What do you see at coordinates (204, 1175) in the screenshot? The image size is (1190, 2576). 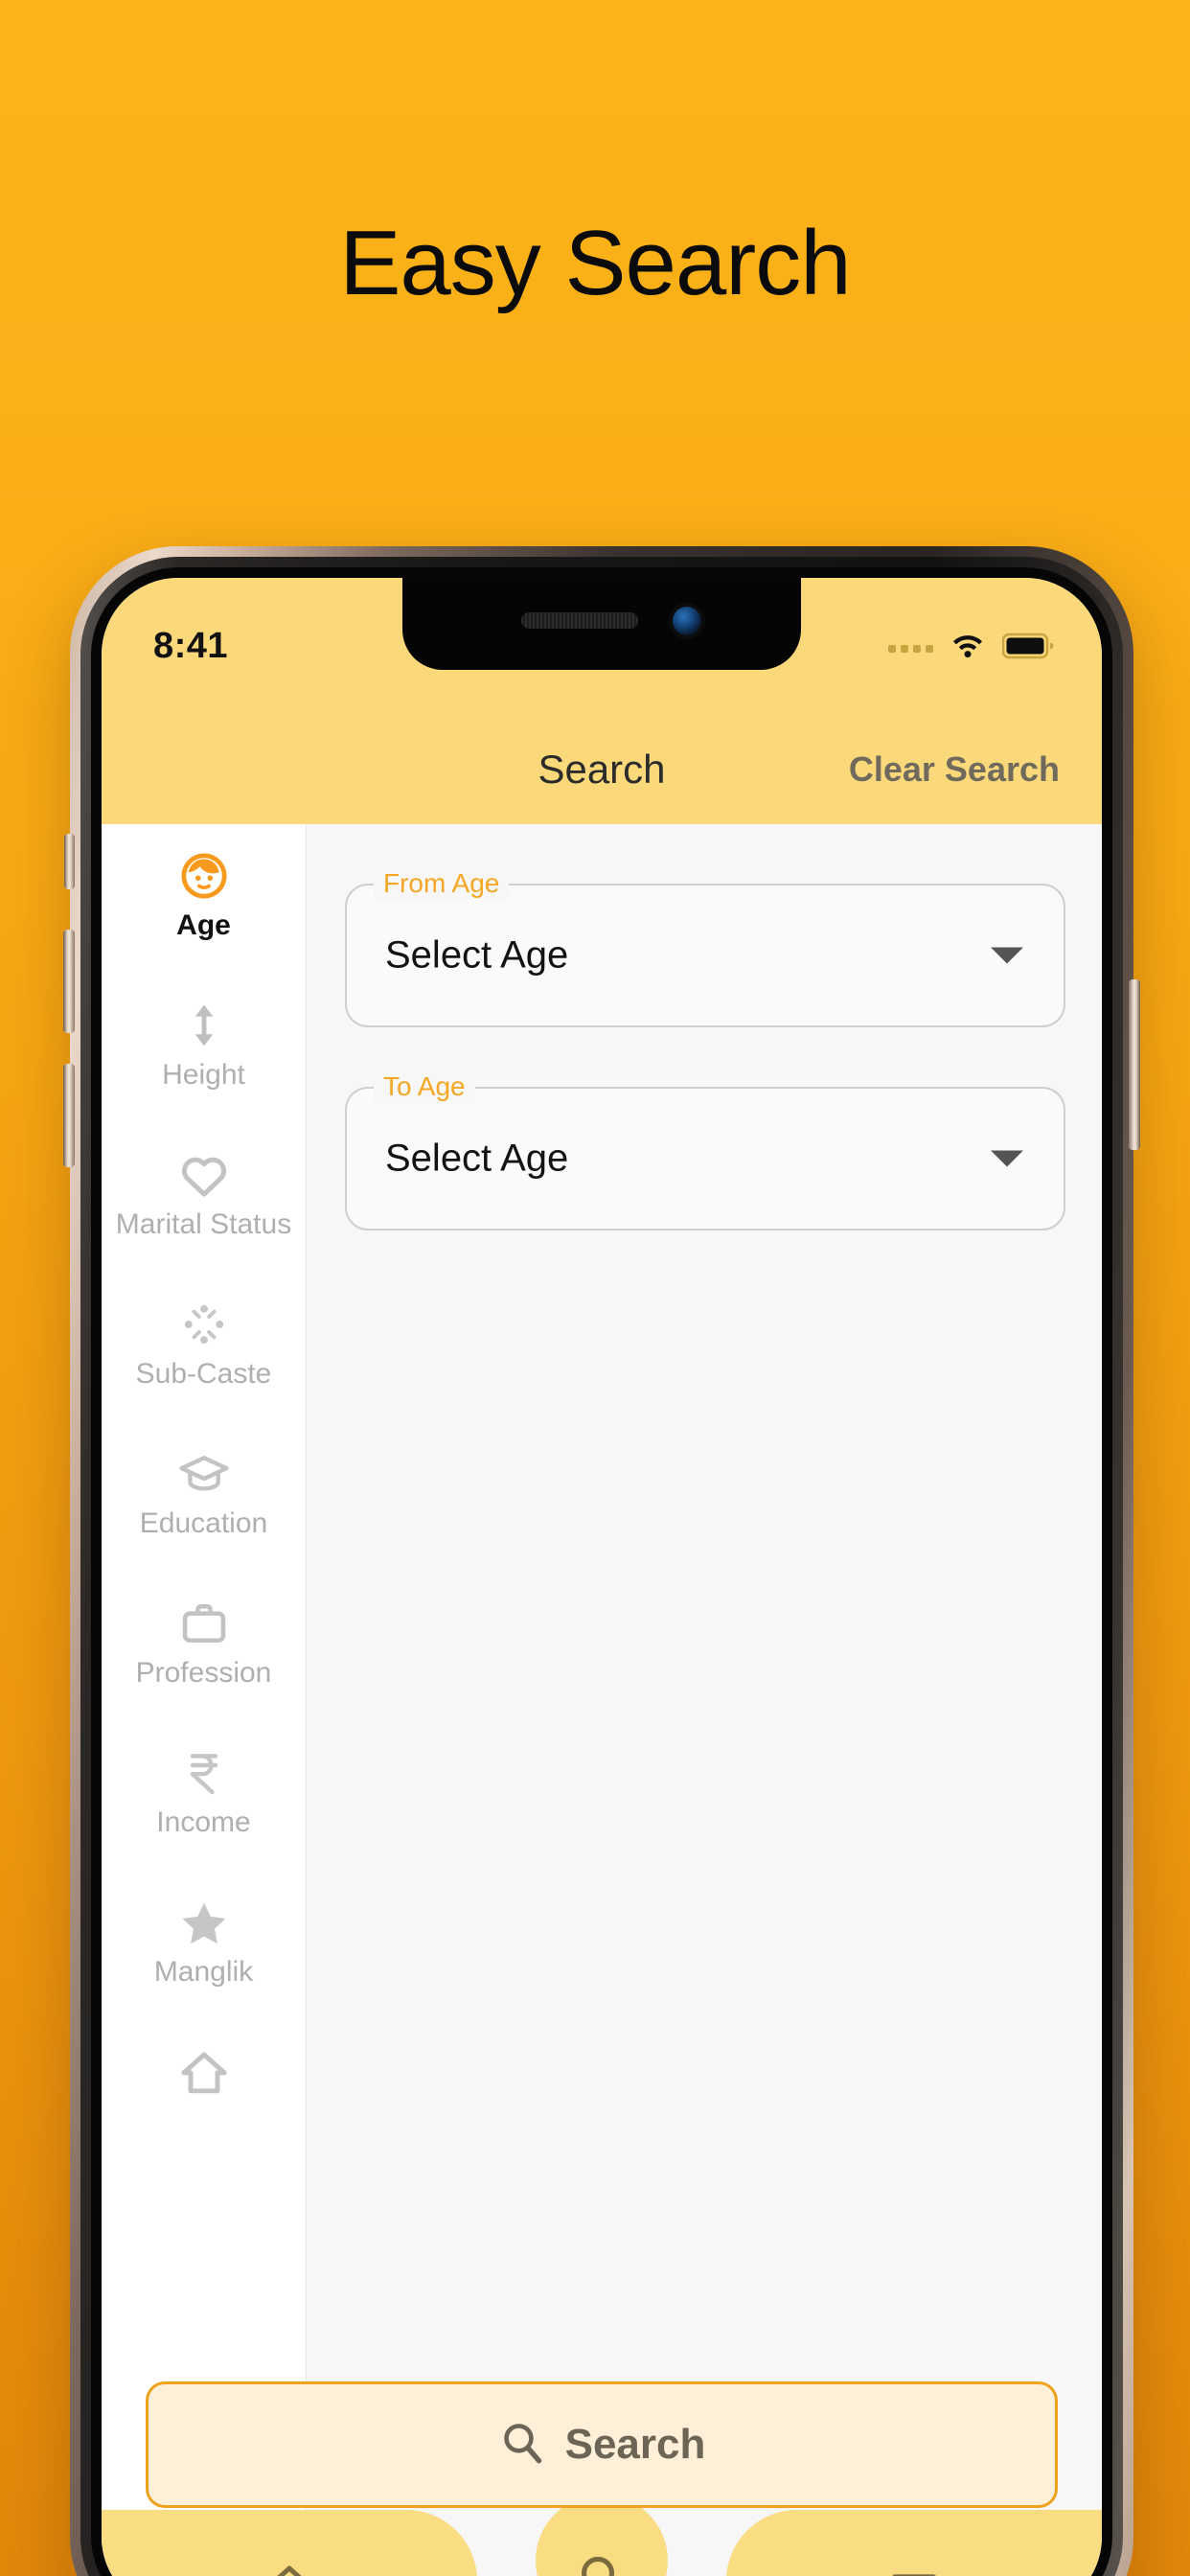 I see `heart-icon` at bounding box center [204, 1175].